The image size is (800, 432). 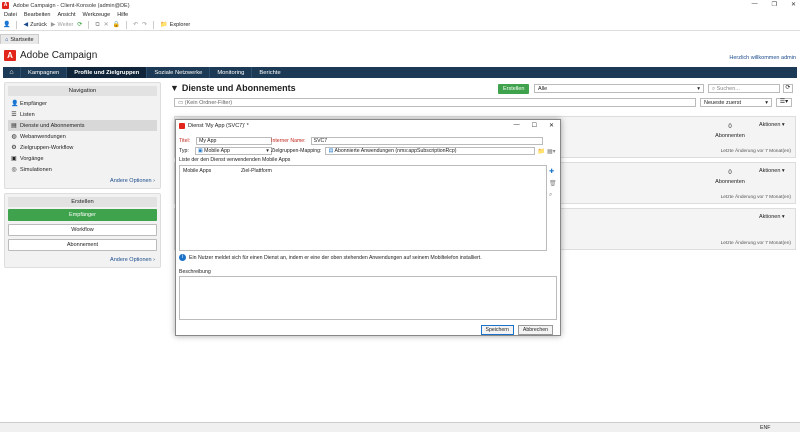 I want to click on sidebar-item-webanwendungen: ◍ Webanwendungen, so click(x=82, y=136).